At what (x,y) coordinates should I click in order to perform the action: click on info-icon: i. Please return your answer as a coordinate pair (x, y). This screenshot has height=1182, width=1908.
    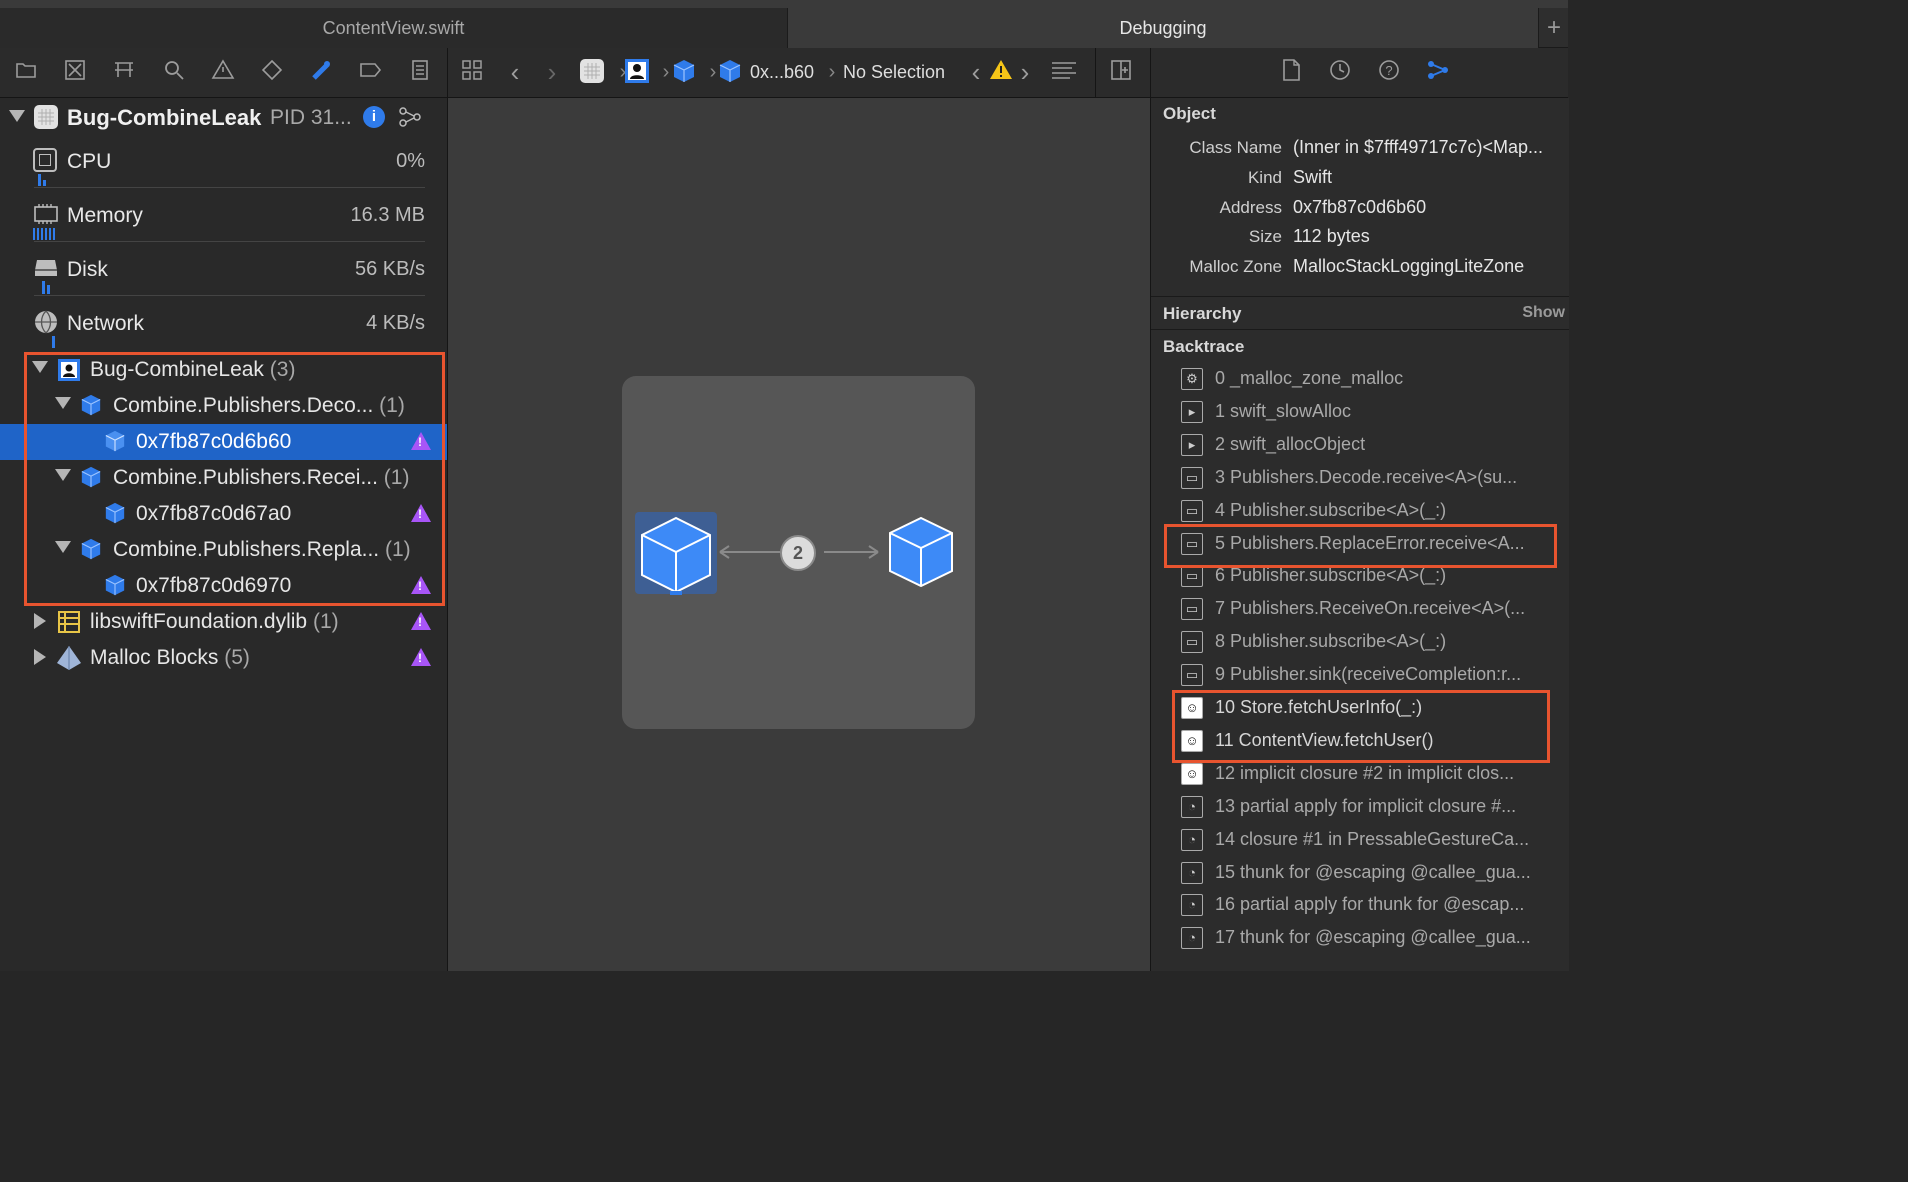
    Looking at the image, I should click on (374, 117).